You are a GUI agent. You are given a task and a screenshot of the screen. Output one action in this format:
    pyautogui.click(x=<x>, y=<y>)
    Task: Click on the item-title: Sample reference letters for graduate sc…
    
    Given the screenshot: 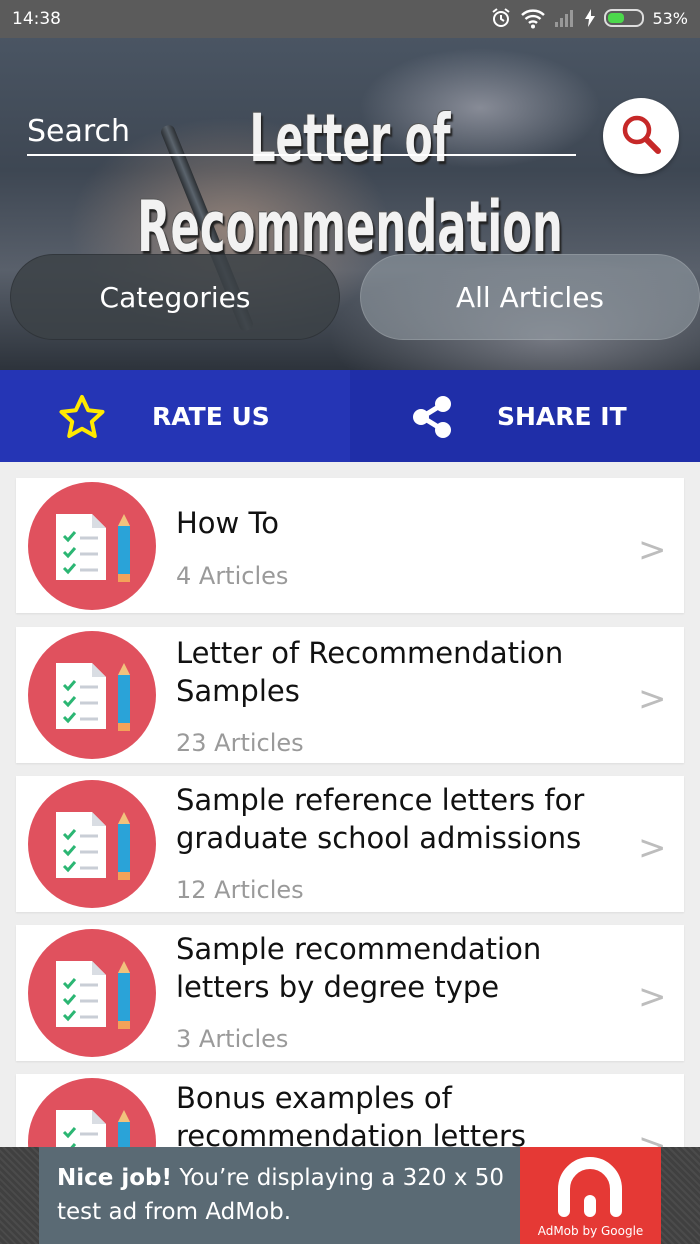 What is the action you would take?
    pyautogui.click(x=380, y=819)
    